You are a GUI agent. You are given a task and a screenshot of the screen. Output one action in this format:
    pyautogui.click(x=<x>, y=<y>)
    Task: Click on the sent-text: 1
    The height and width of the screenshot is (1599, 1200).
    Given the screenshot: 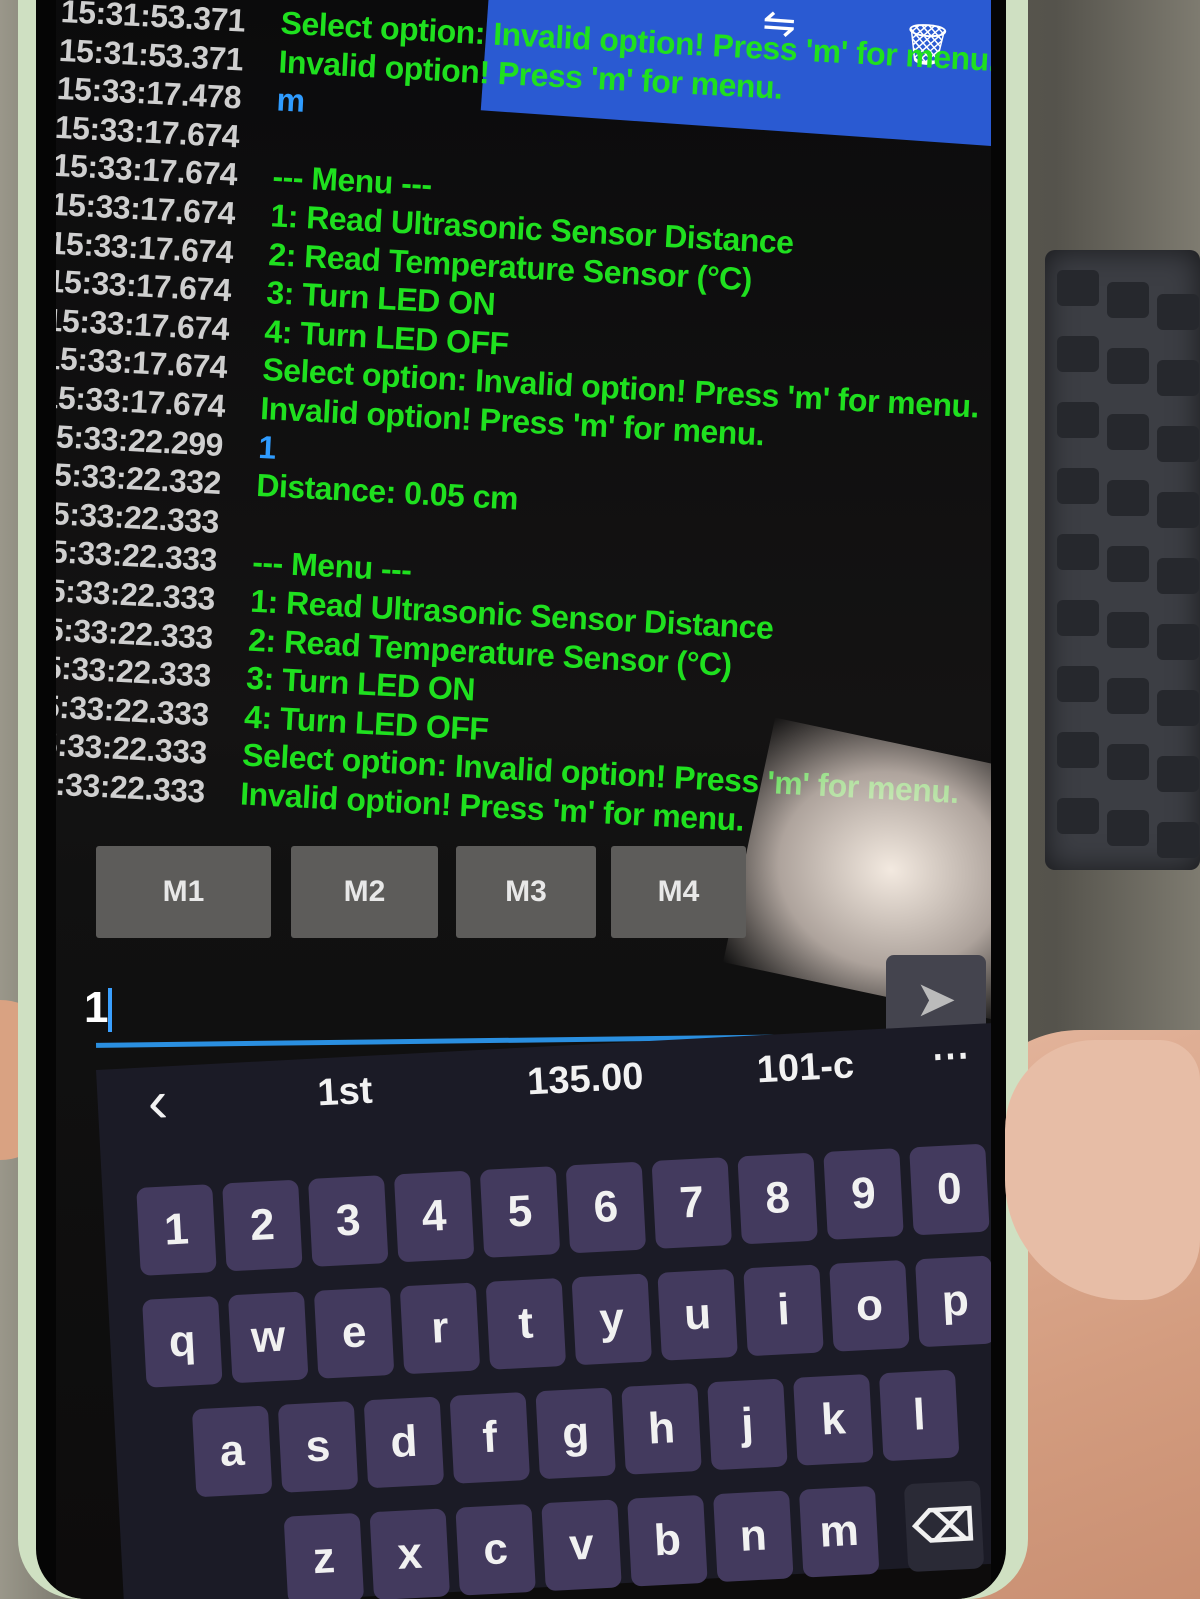 What is the action you would take?
    pyautogui.click(x=267, y=447)
    